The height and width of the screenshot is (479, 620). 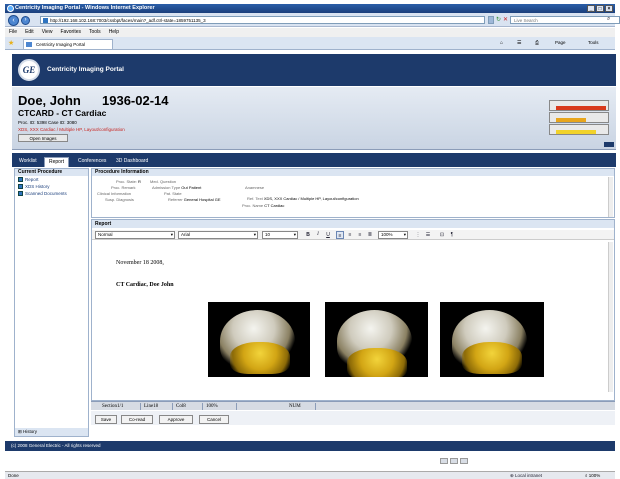 What do you see at coordinates (45, 20) in the screenshot?
I see `page-icon` at bounding box center [45, 20].